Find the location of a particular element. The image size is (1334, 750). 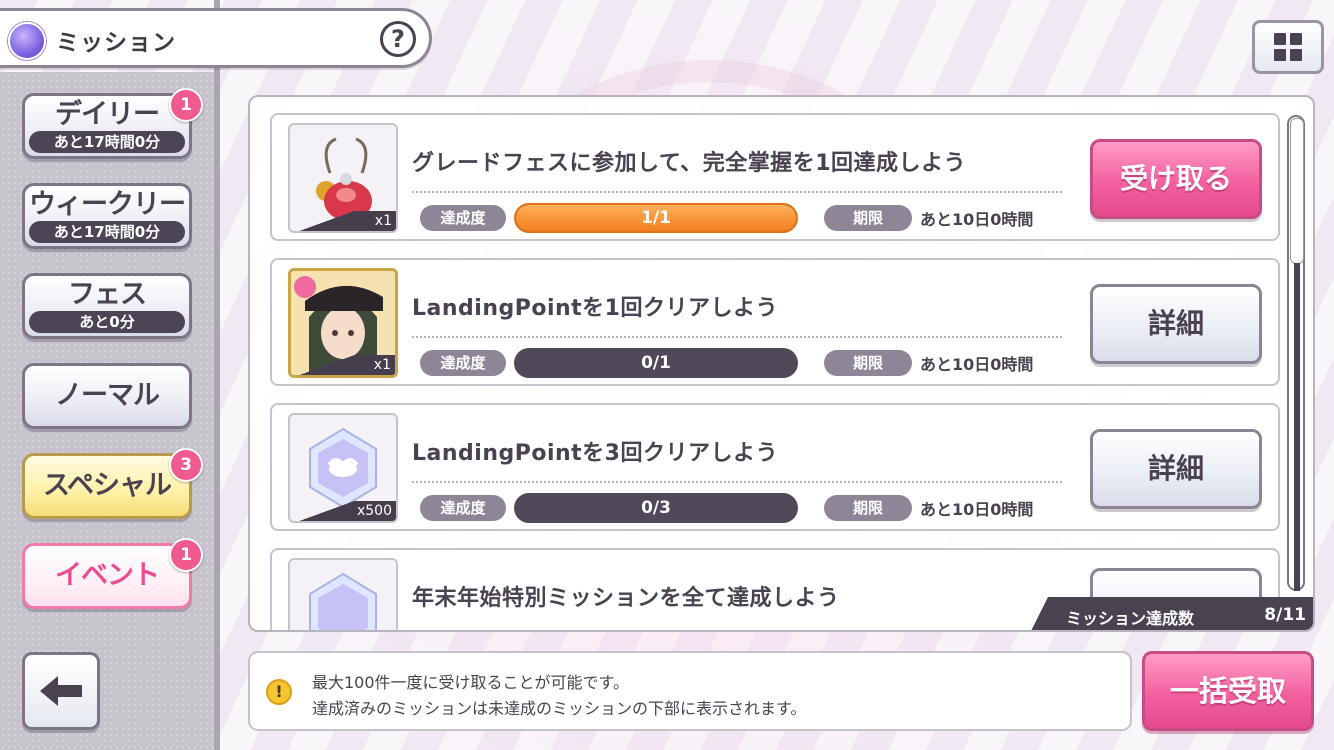

tab-daily-time: あと17時間0分 is located at coordinates (107, 142).